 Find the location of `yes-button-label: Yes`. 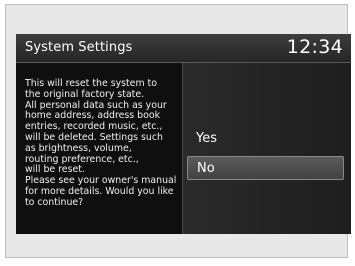

yes-button-label: Yes is located at coordinates (206, 138).